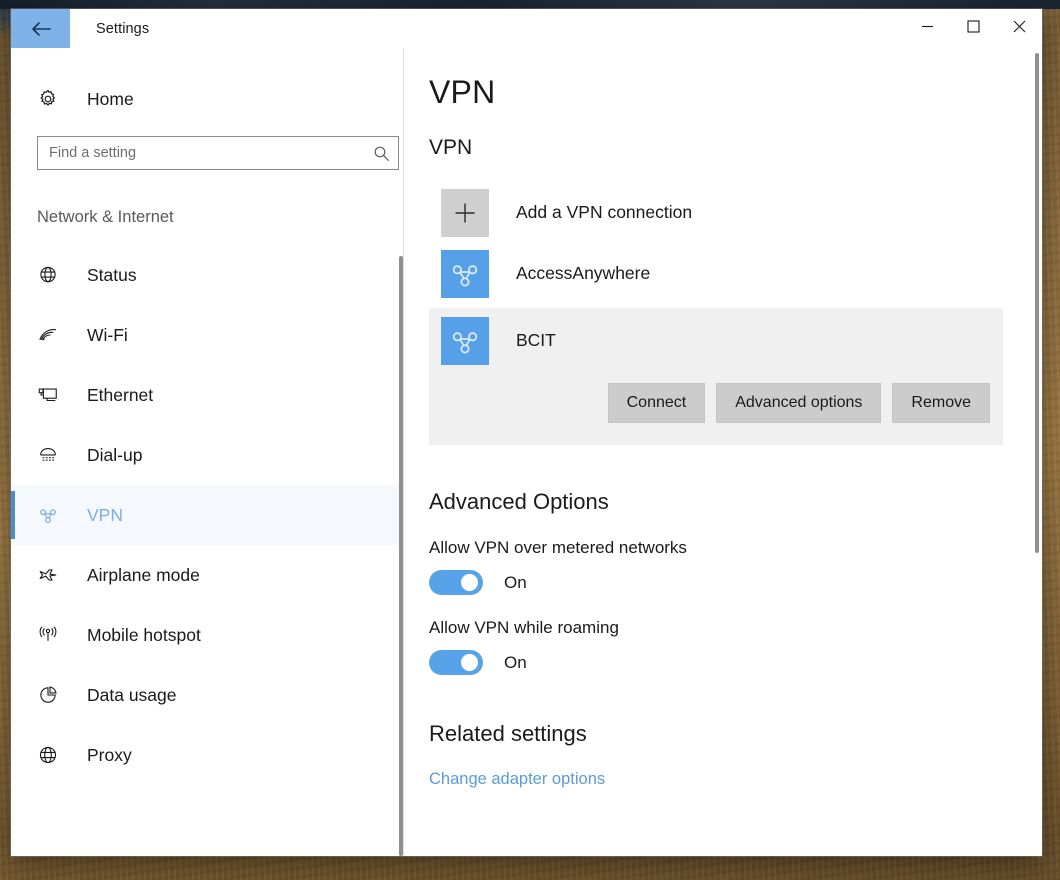 The width and height of the screenshot is (1060, 880). What do you see at coordinates (201, 153) in the screenshot?
I see `search-input` at bounding box center [201, 153].